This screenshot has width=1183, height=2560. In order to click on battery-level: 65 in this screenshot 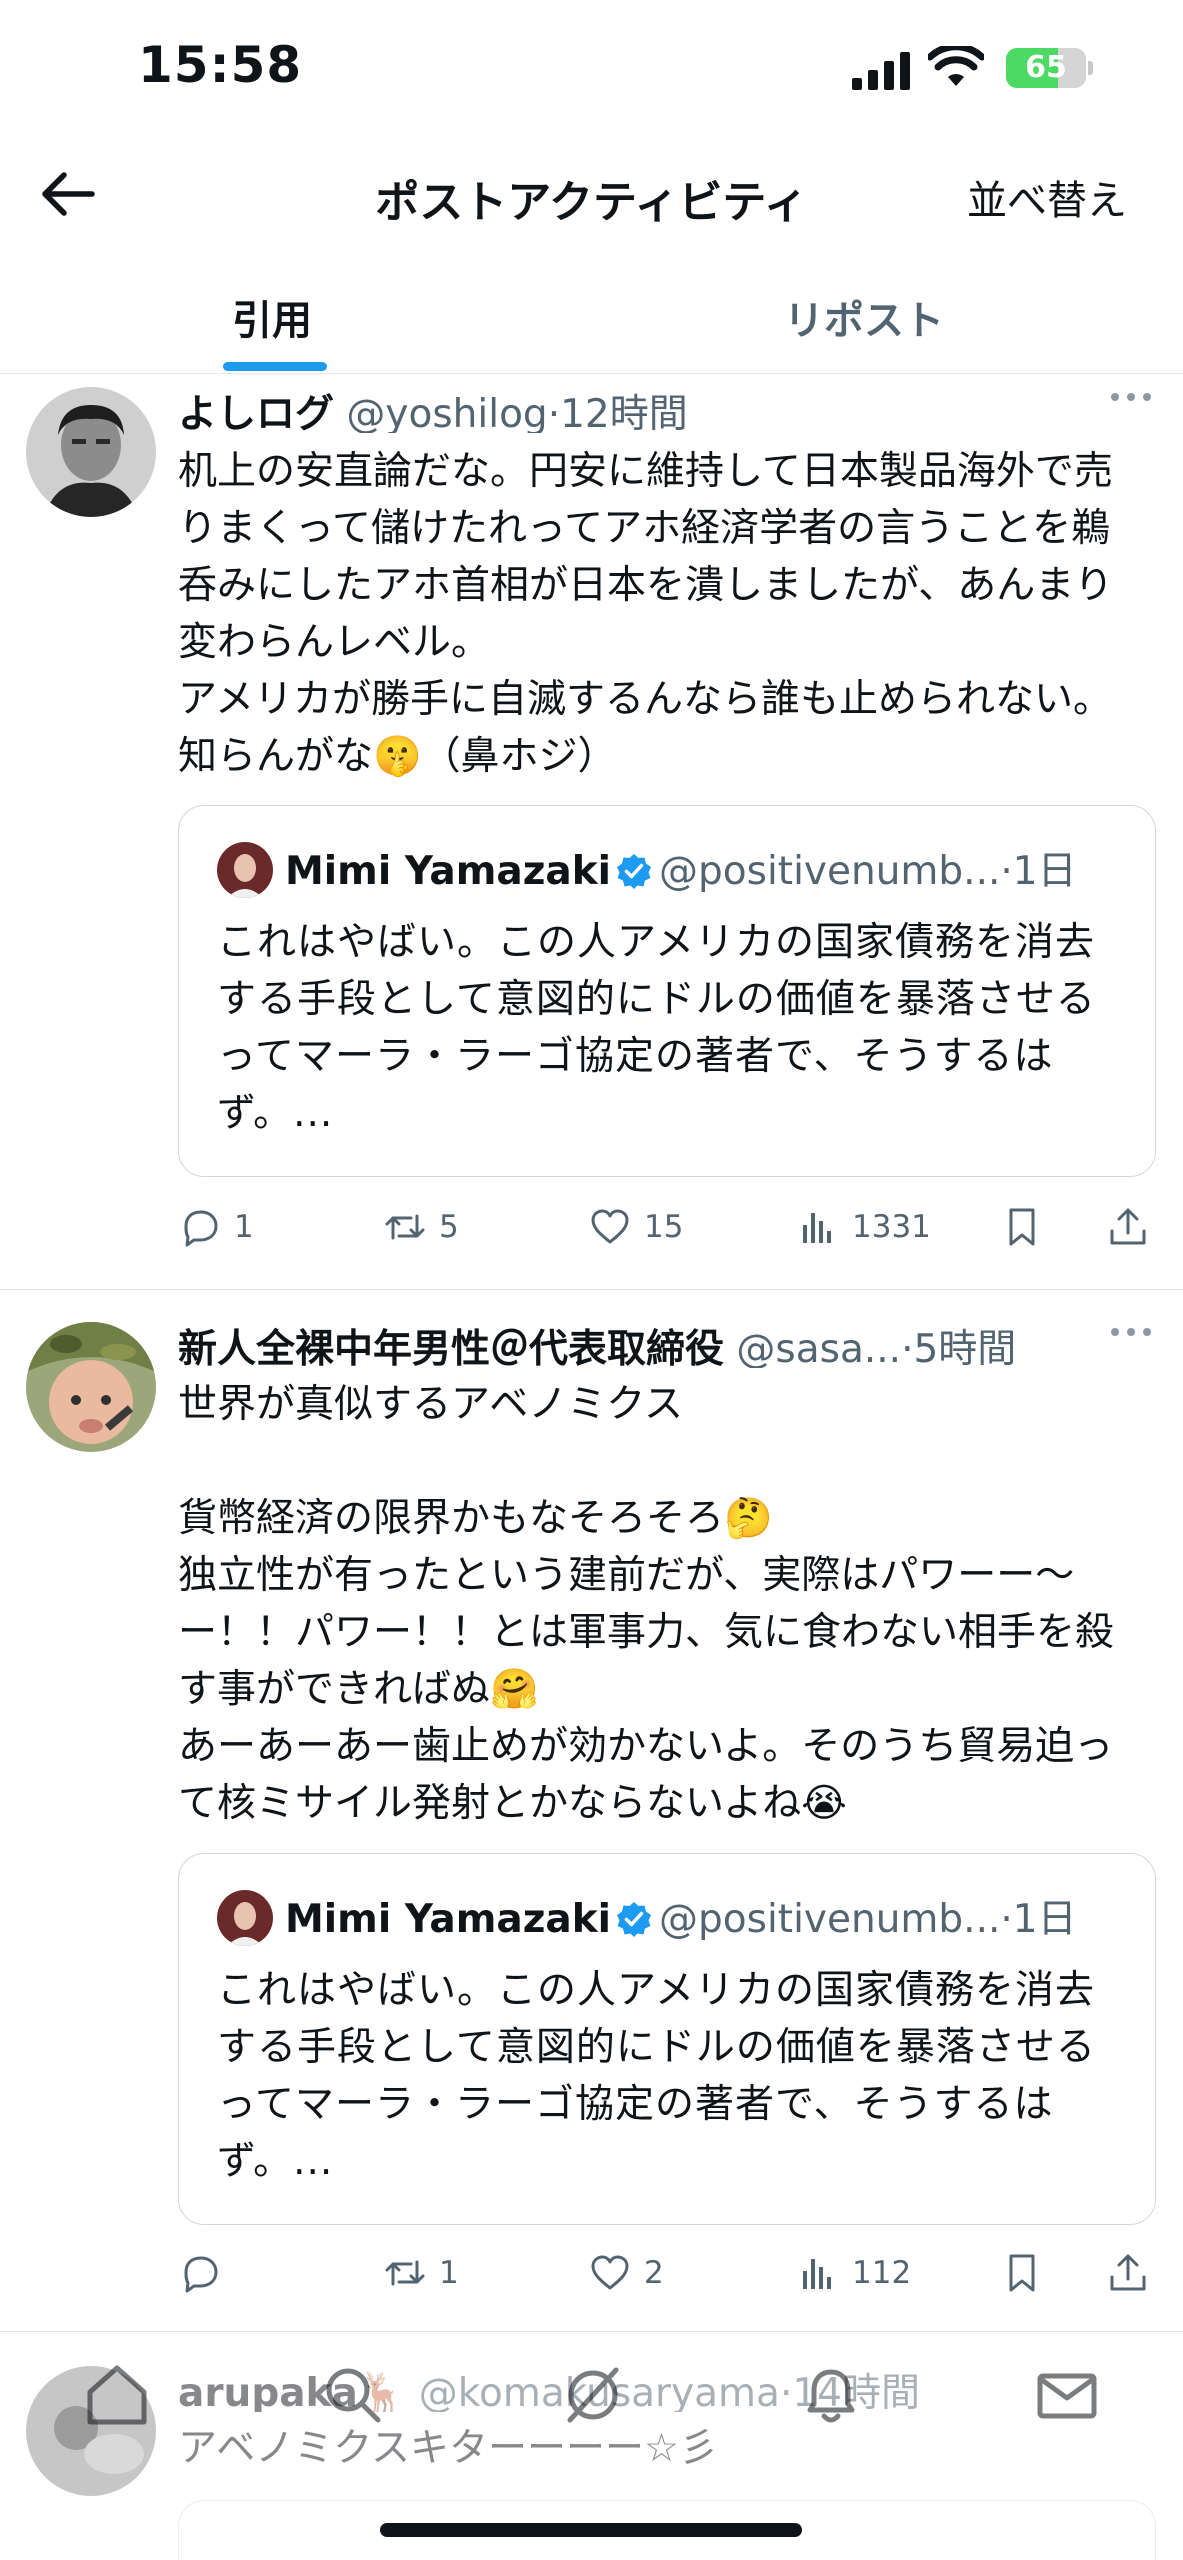, I will do `click(1046, 67)`.